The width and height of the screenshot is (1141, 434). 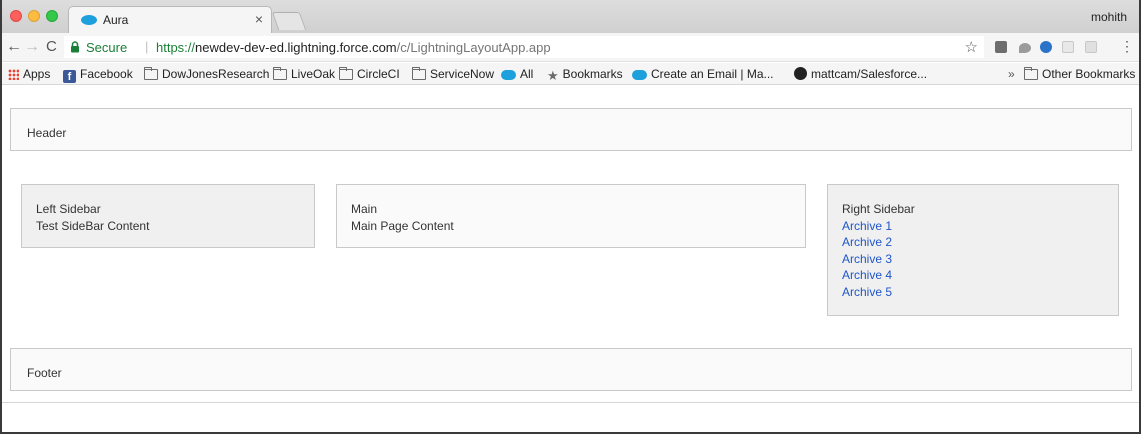 I want to click on bookmark-star-icon: ☆, so click(x=971, y=47).